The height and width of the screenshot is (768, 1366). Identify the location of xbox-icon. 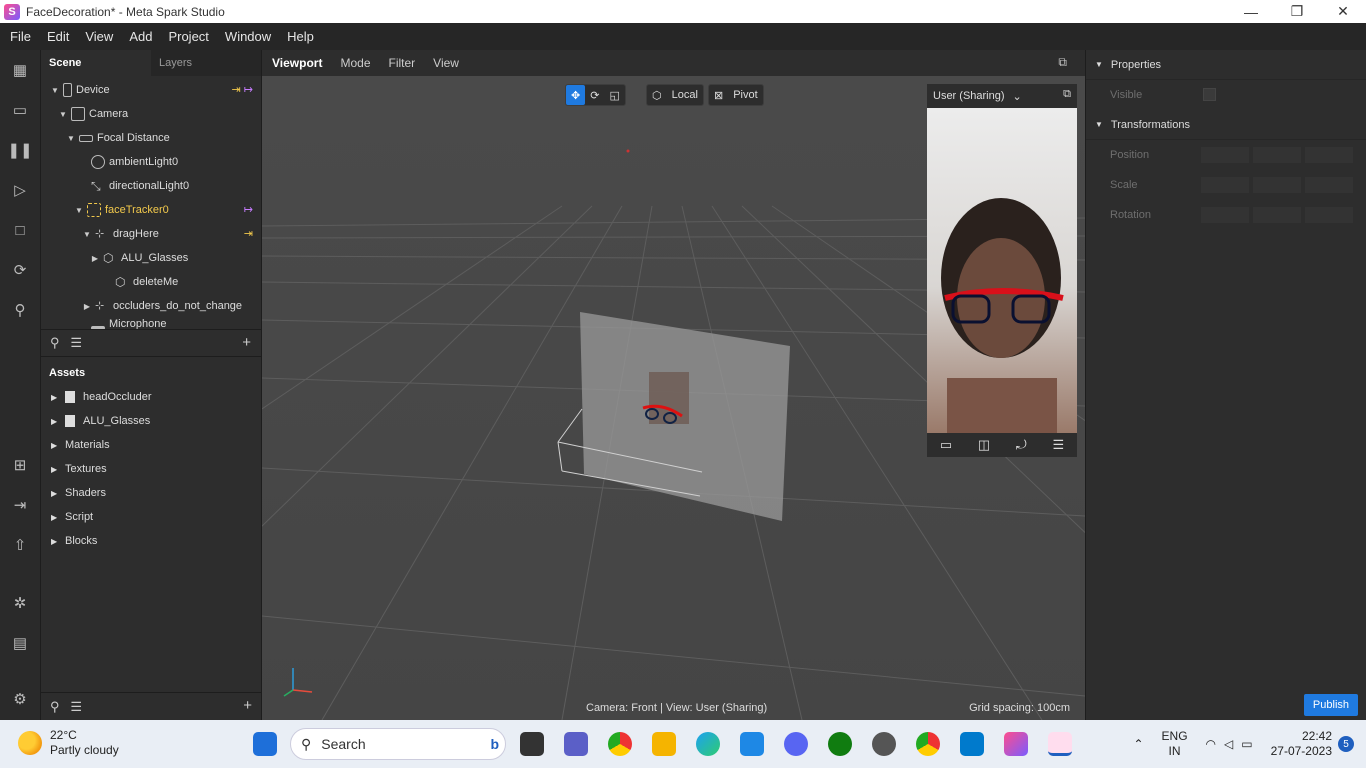
(840, 744).